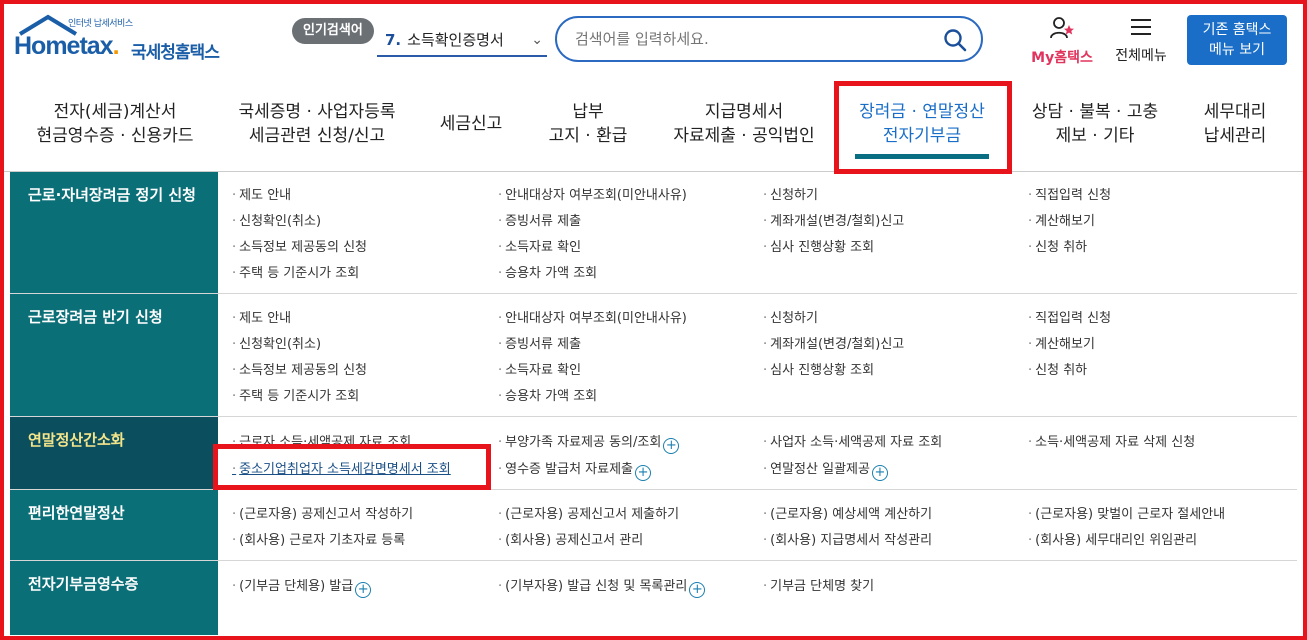 This screenshot has width=1307, height=640. What do you see at coordinates (589, 442) in the screenshot?
I see `menu-link: · 부양가족 자료제공 동의/조회 +` at bounding box center [589, 442].